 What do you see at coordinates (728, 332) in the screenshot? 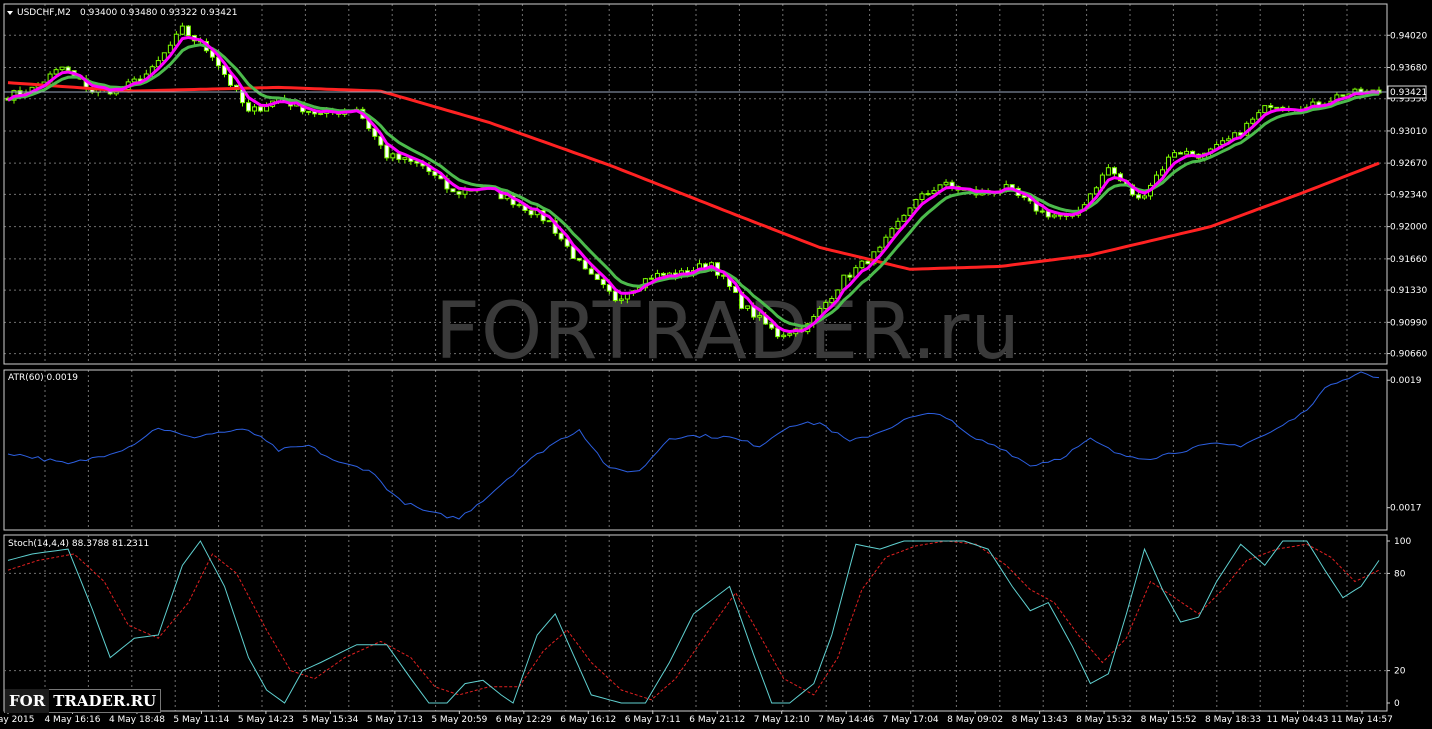
I see `watermark-text: FORTRADER.ru` at bounding box center [728, 332].